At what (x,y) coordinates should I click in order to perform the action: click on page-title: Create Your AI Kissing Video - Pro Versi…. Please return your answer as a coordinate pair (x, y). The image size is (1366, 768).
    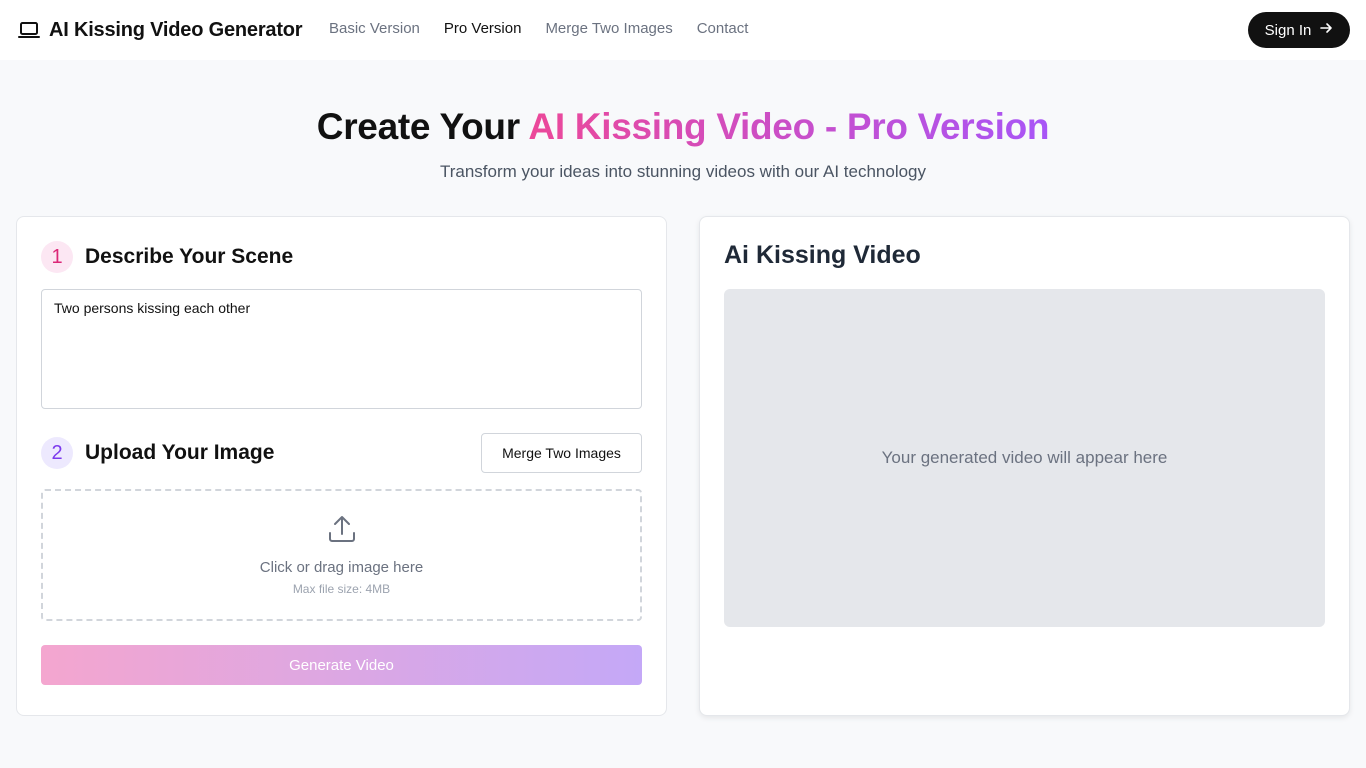
    Looking at the image, I should click on (683, 127).